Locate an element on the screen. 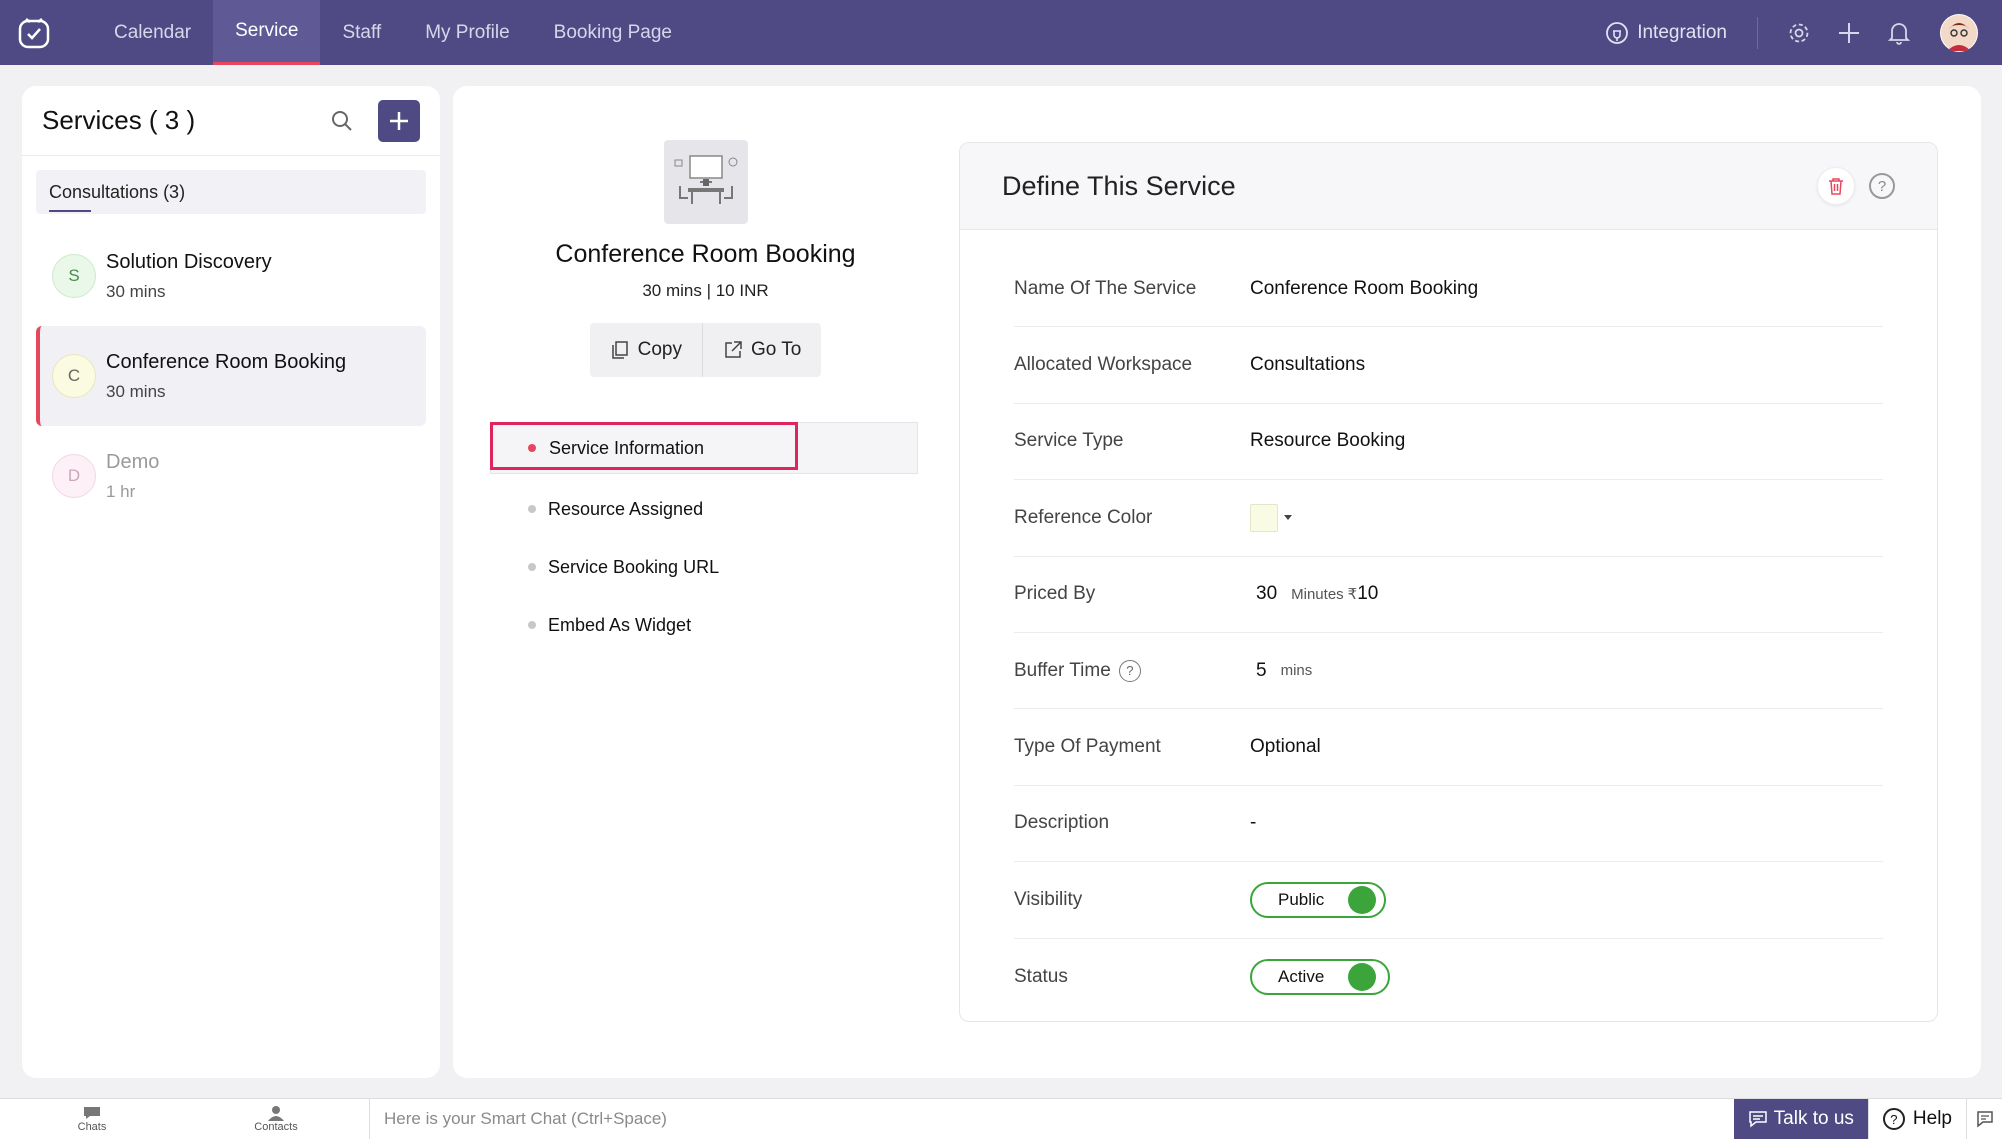 This screenshot has height=1139, width=2002. chat-window-icon is located at coordinates (1984, 1118).